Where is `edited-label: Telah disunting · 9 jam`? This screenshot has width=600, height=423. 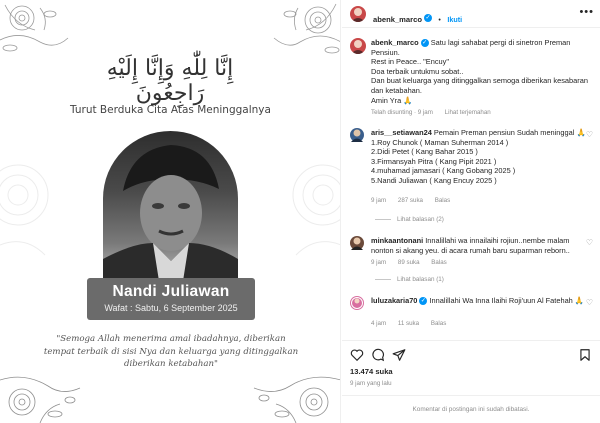
edited-label: Telah disunting · 9 jam is located at coordinates (402, 112).